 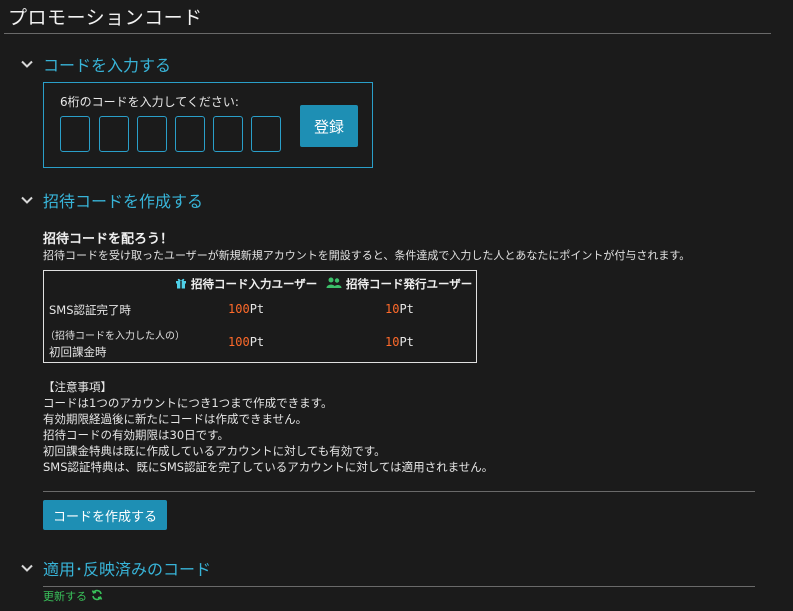 I want to click on users-icon, so click(x=334, y=284).